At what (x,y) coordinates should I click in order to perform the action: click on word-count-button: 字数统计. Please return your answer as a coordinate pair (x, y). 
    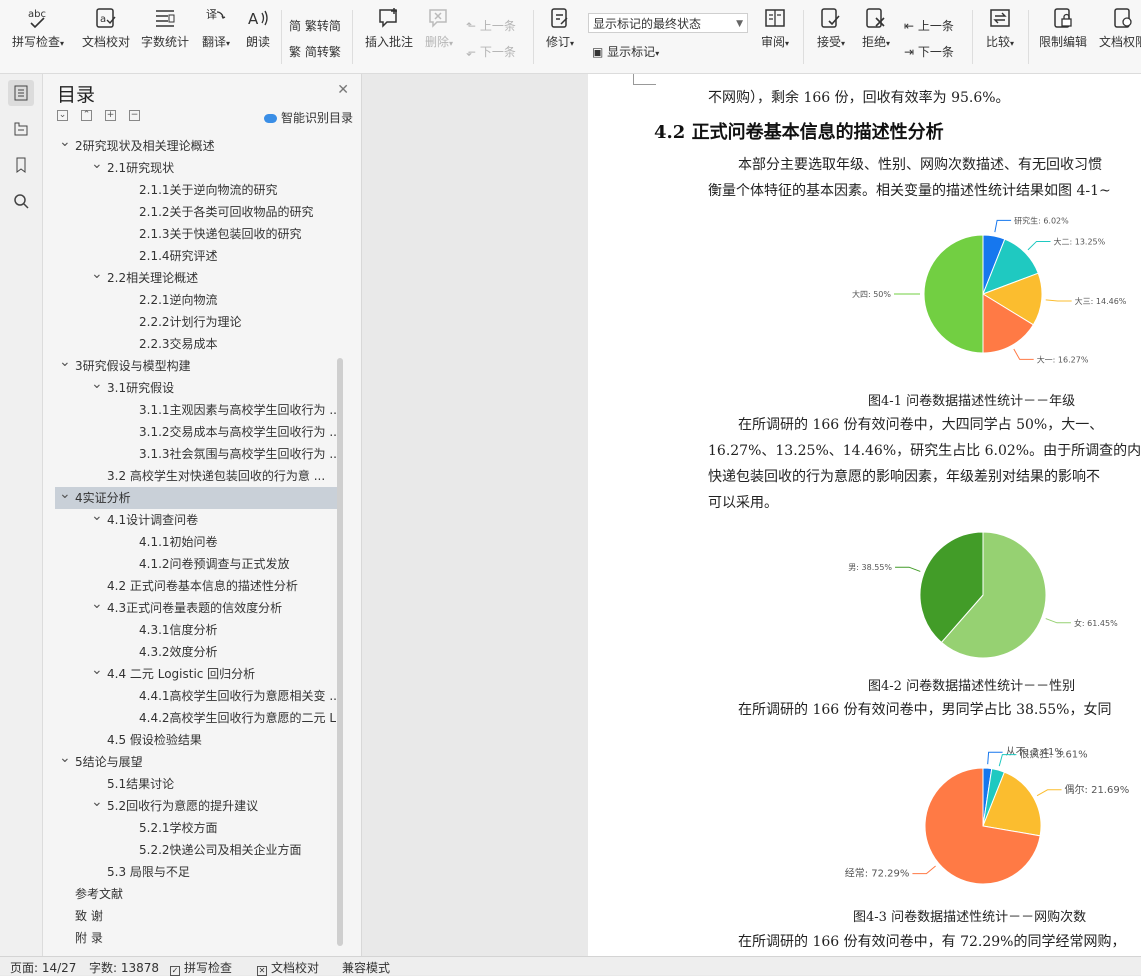
    Looking at the image, I should click on (165, 28).